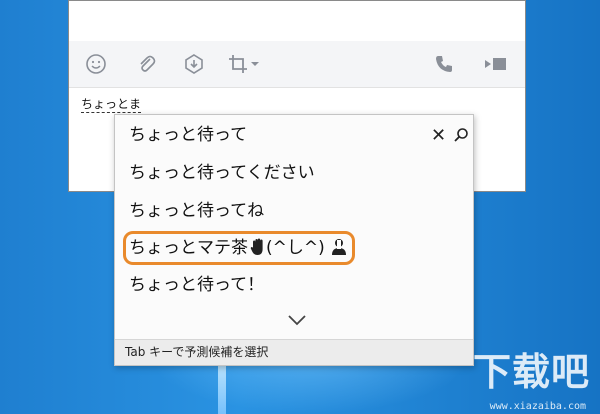  I want to click on candidate-item-selected: ちょっとマテ茶 (^し^), so click(238, 248).